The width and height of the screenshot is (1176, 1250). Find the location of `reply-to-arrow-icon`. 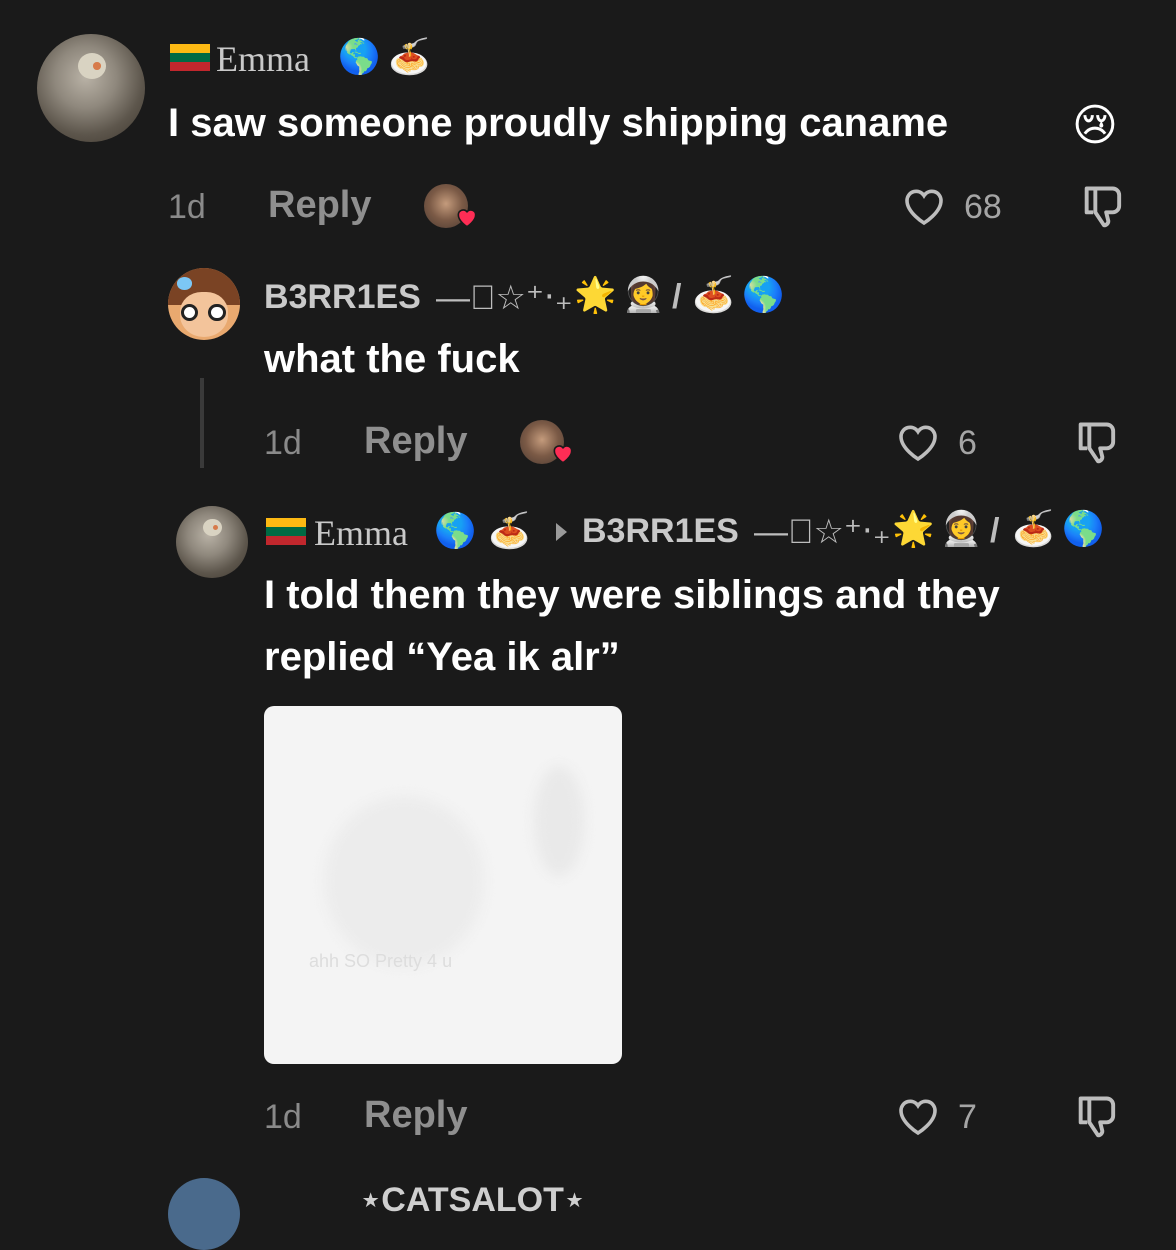

reply-to-arrow-icon is located at coordinates (561, 532).